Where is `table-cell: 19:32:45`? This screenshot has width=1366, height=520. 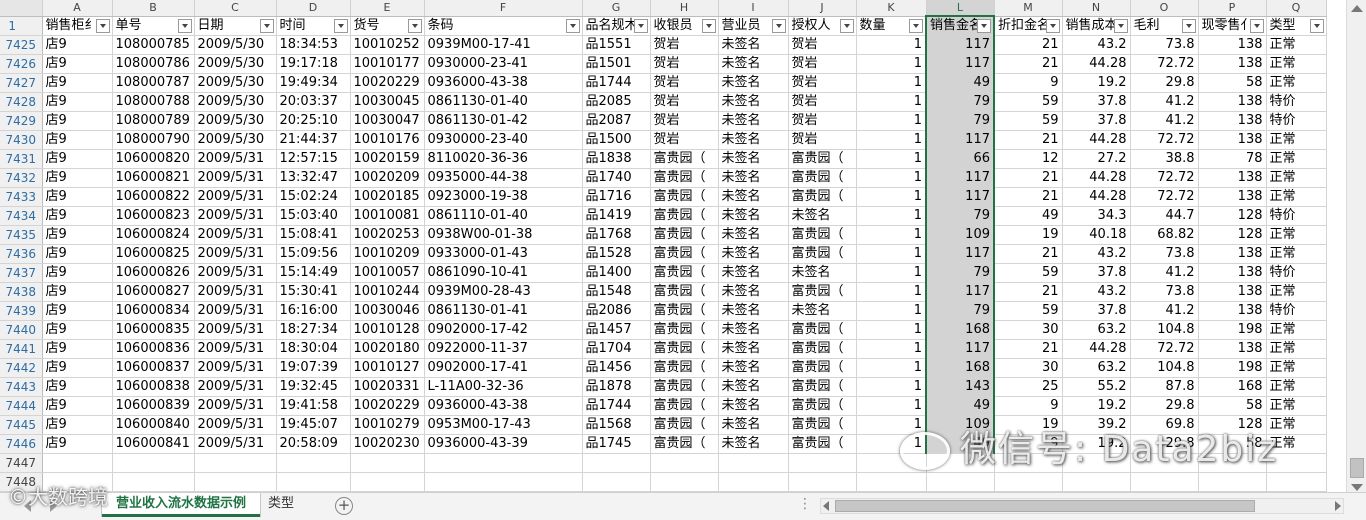
table-cell: 19:32:45 is located at coordinates (313, 387).